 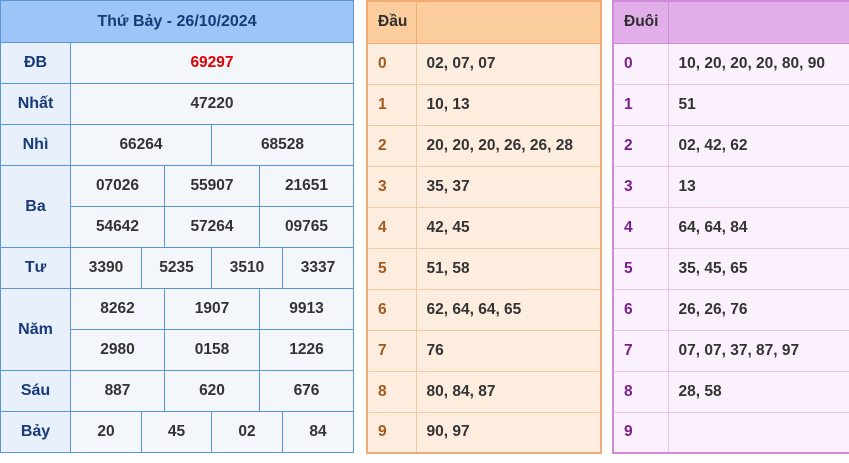 I want to click on prize-label-ba: Ba, so click(x=35, y=206).